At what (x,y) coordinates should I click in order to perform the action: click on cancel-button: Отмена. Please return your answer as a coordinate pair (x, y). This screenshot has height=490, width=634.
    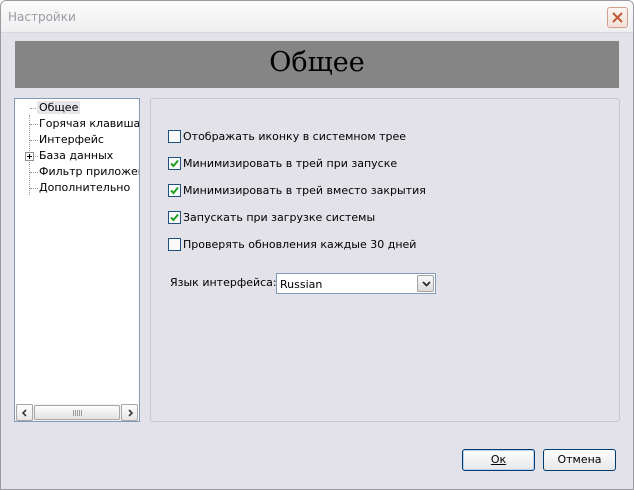
    Looking at the image, I should click on (579, 460).